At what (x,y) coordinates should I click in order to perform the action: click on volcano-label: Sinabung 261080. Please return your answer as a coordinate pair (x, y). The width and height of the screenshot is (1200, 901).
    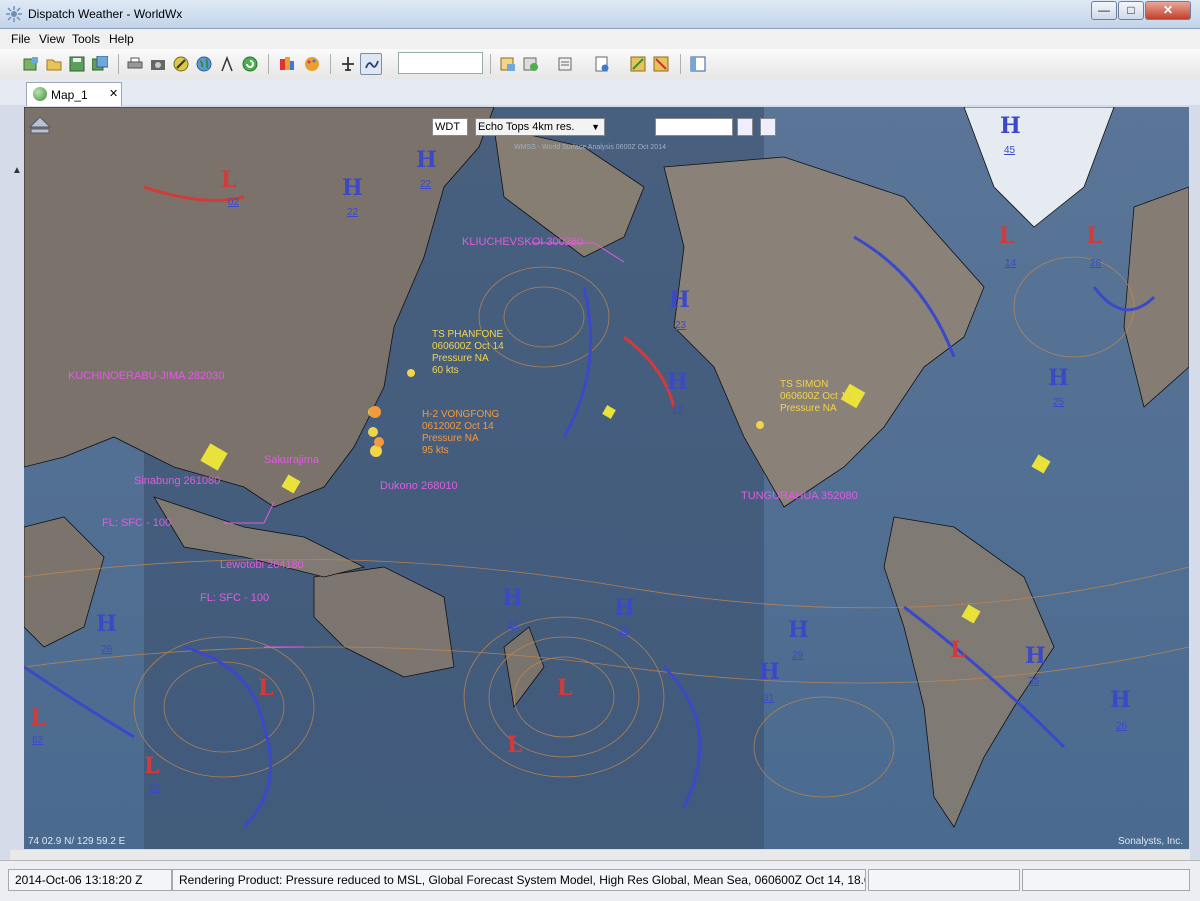
    Looking at the image, I should click on (177, 481).